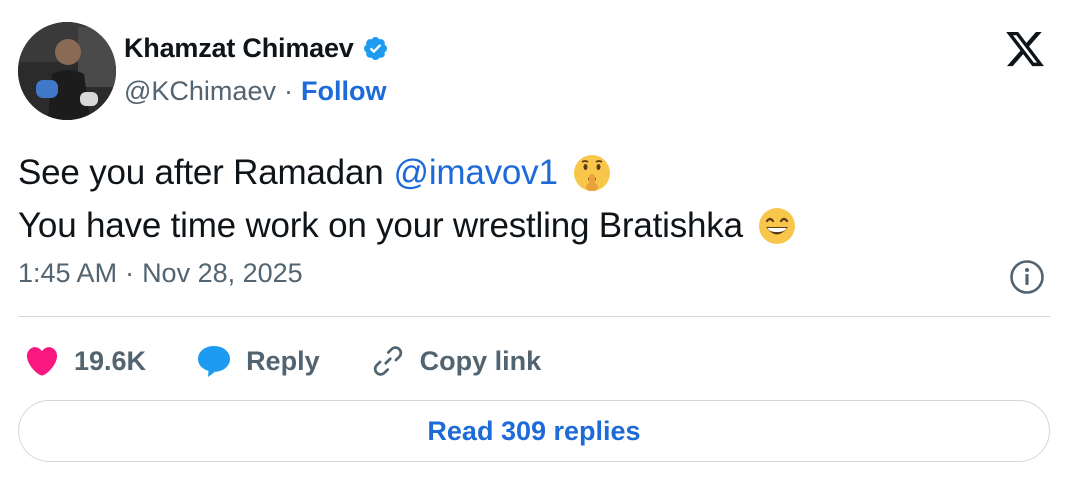  What do you see at coordinates (68, 273) in the screenshot?
I see `timestamp-time: 1:45 AM` at bounding box center [68, 273].